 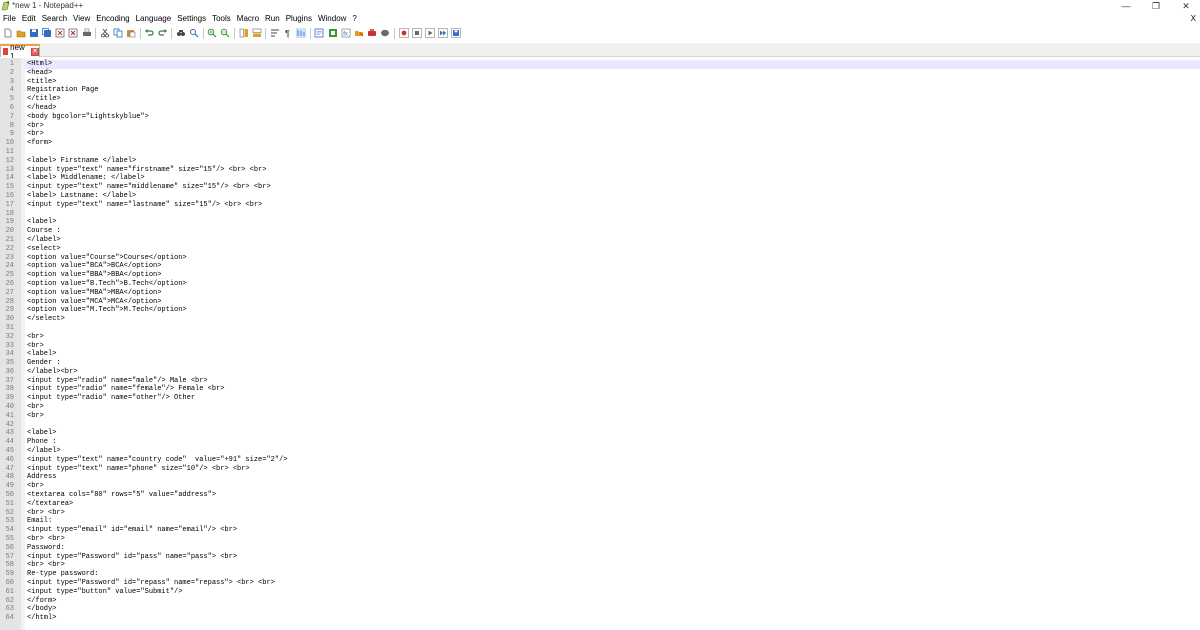 I want to click on print-button, so click(x=86, y=33).